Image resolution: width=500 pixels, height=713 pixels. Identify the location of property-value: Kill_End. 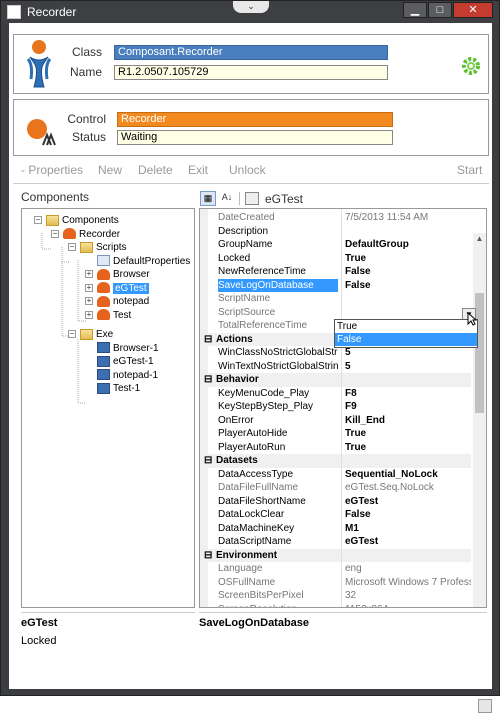
(408, 421).